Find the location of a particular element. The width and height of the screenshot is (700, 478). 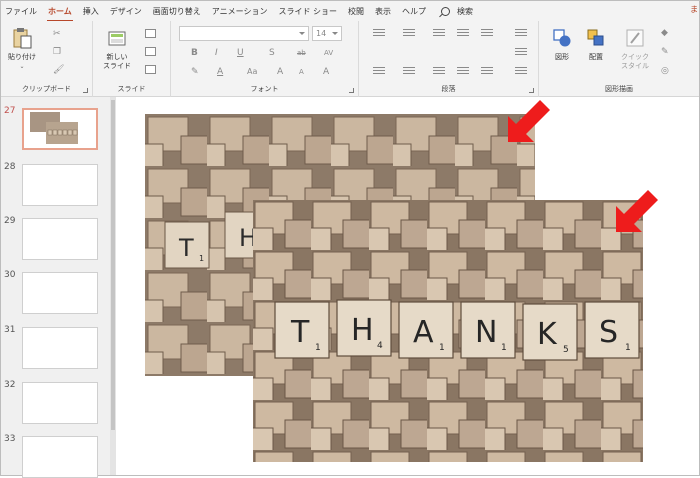

slide-number-27: 27 is located at coordinates (10, 111).